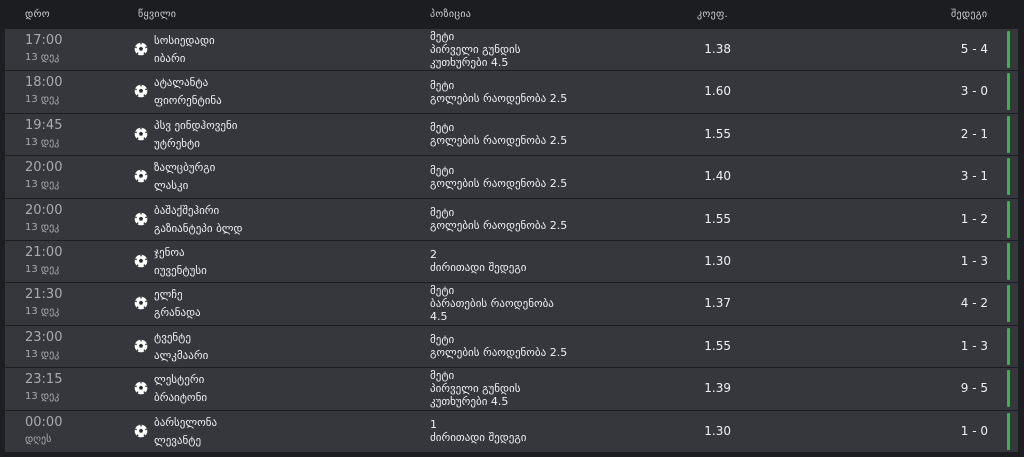 This screenshot has height=457, width=1024. I want to click on team-home: სოსიედადი, so click(184, 40).